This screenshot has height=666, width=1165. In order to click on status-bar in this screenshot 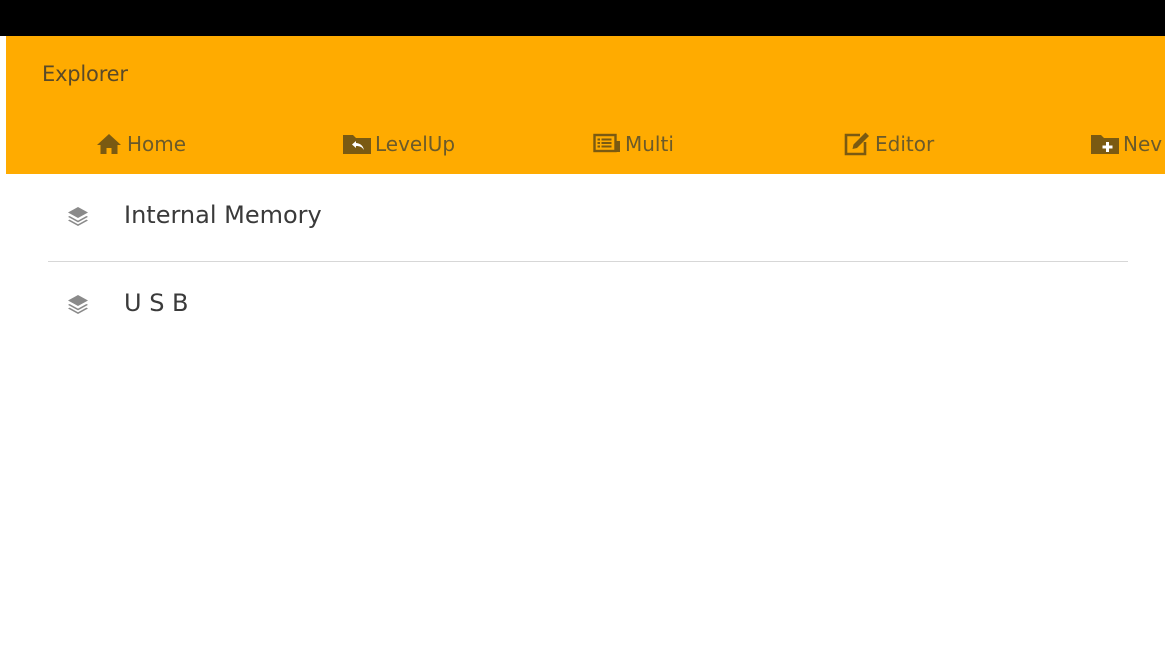, I will do `click(582, 18)`.